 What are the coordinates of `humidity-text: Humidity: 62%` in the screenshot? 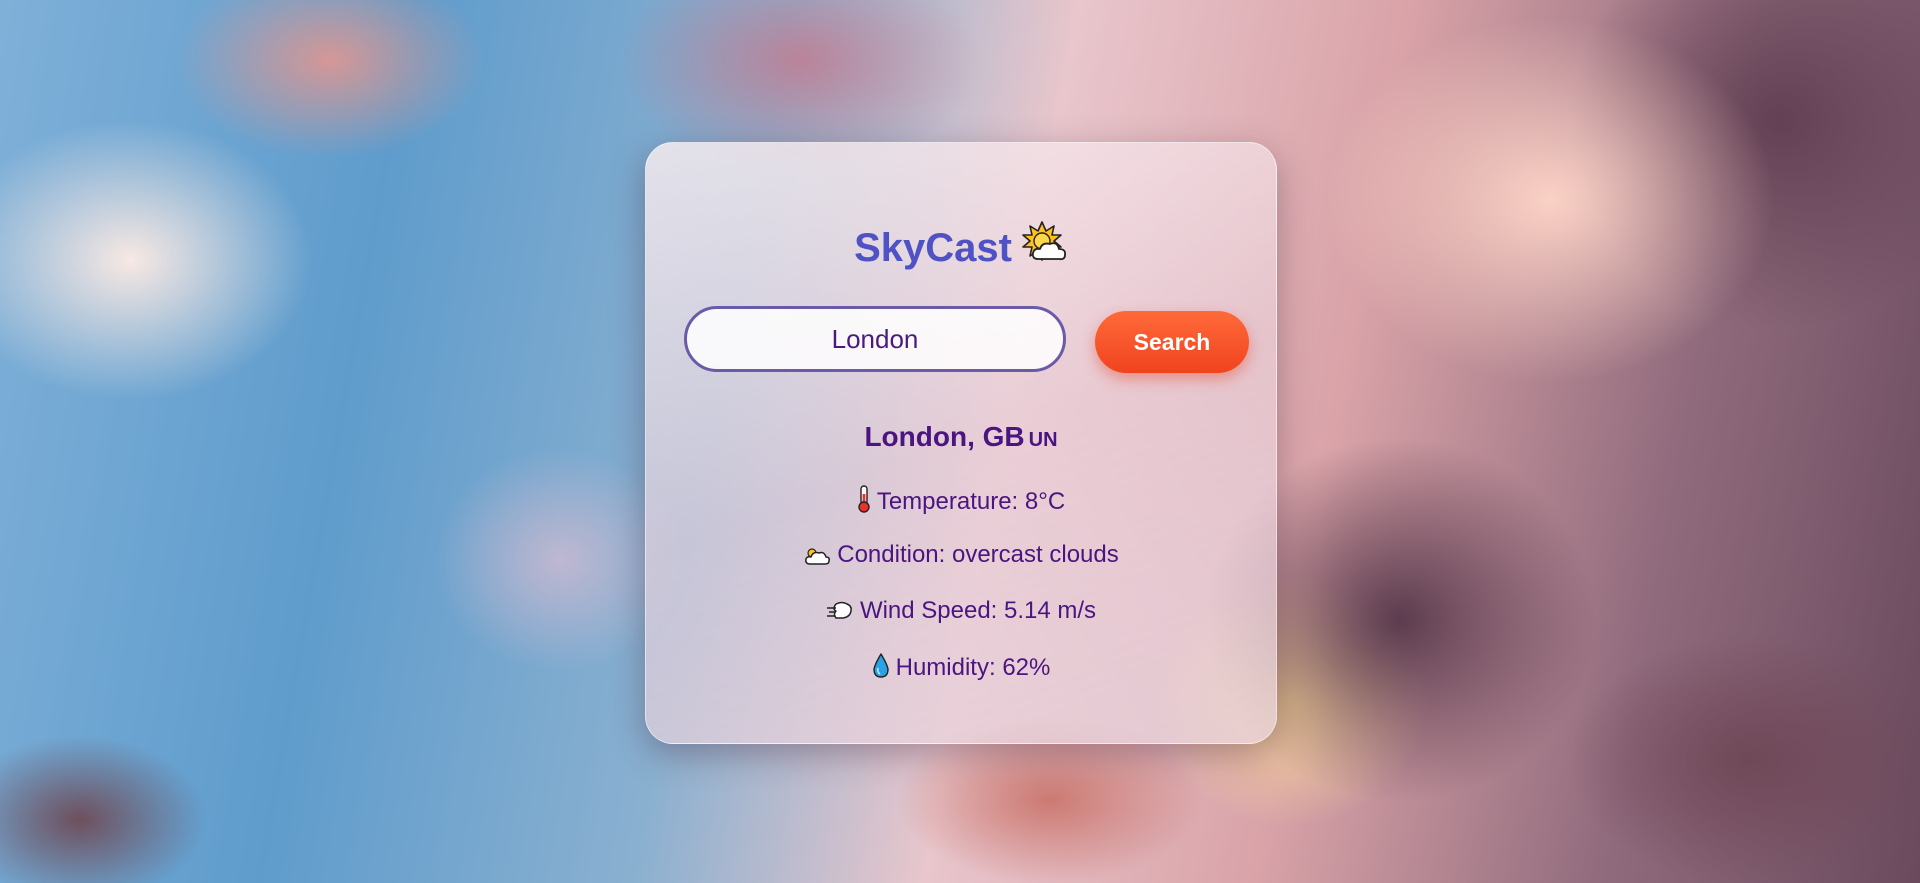 It's located at (973, 667).